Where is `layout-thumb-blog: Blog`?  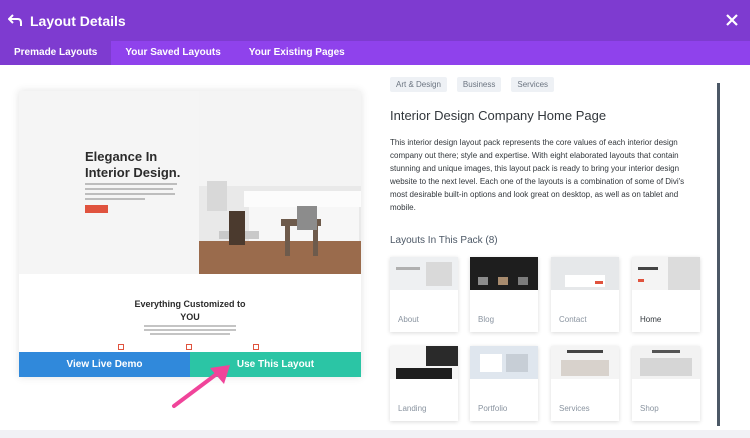
layout-thumb-blog: Blog is located at coordinates (504, 294).